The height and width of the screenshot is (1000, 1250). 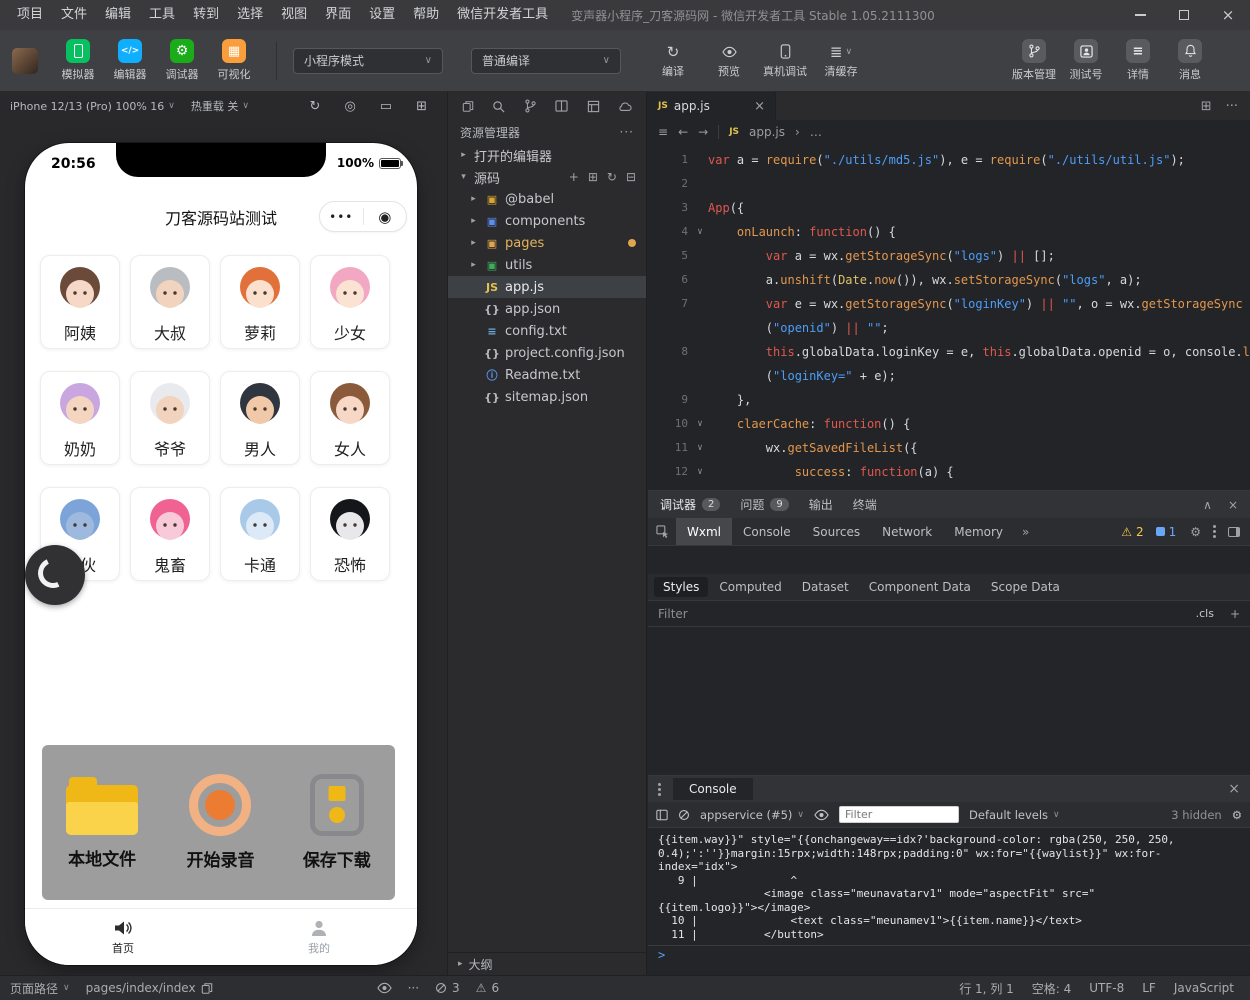 I want to click on clear-console-icon, so click(x=684, y=815).